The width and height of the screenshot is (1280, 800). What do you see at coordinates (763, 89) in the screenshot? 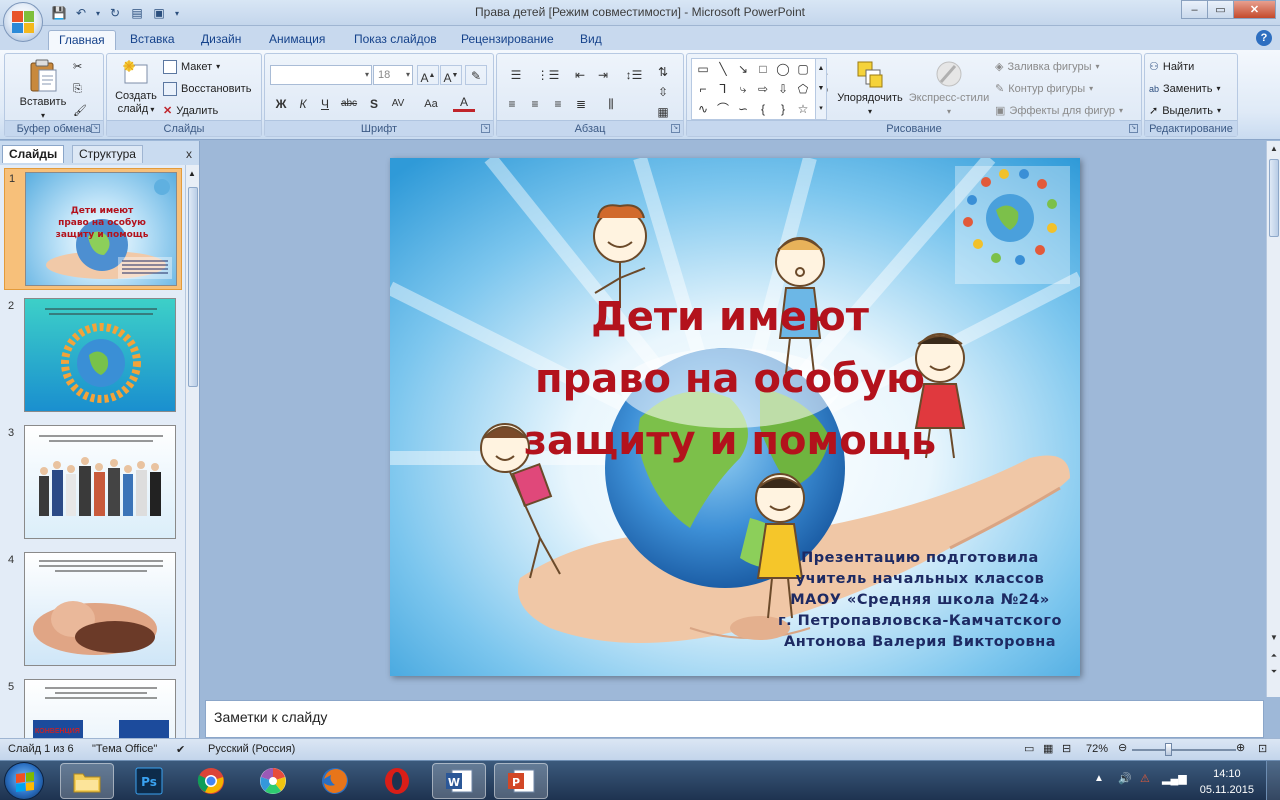
I see `right-arrow-shape-icon: ⇨` at bounding box center [763, 89].